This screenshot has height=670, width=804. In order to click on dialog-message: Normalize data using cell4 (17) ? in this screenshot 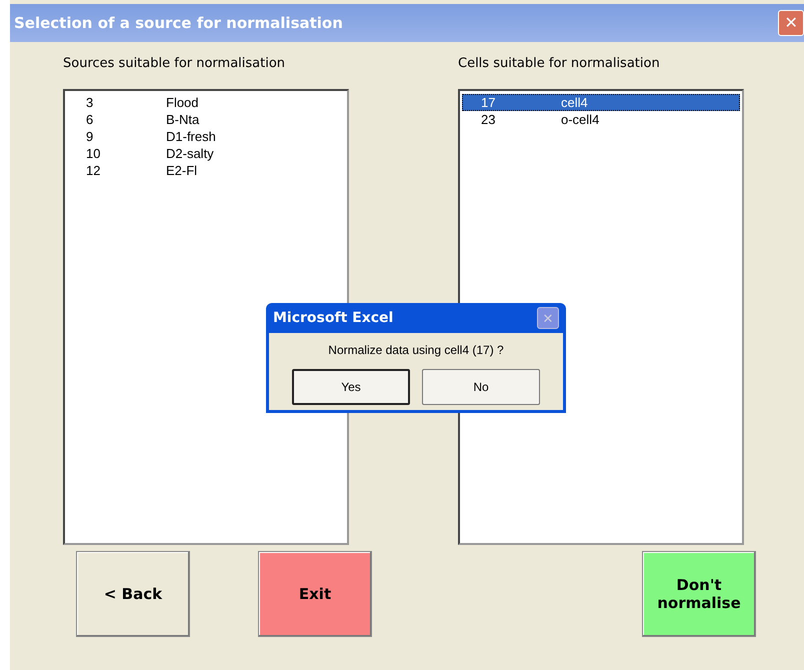, I will do `click(416, 350)`.